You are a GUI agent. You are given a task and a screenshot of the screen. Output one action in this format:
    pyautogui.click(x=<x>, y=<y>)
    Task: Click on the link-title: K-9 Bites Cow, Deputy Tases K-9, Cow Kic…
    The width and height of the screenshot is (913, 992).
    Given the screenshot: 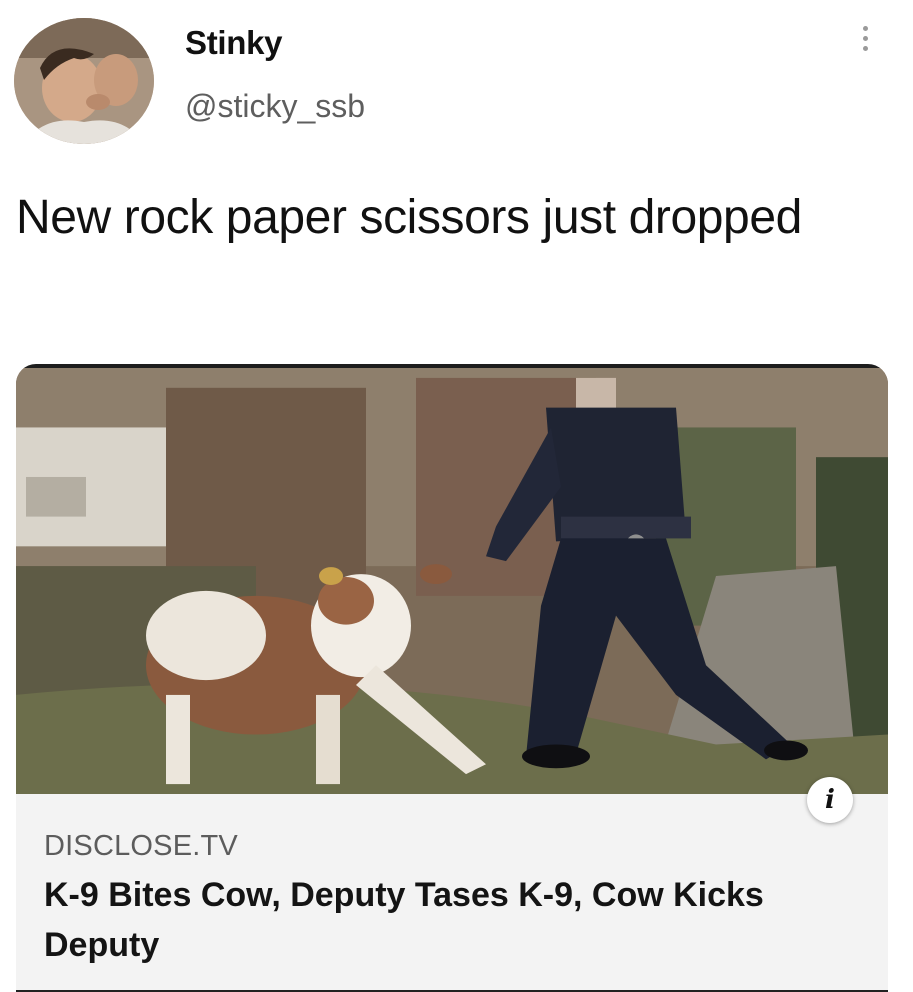 What is the action you would take?
    pyautogui.click(x=444, y=920)
    